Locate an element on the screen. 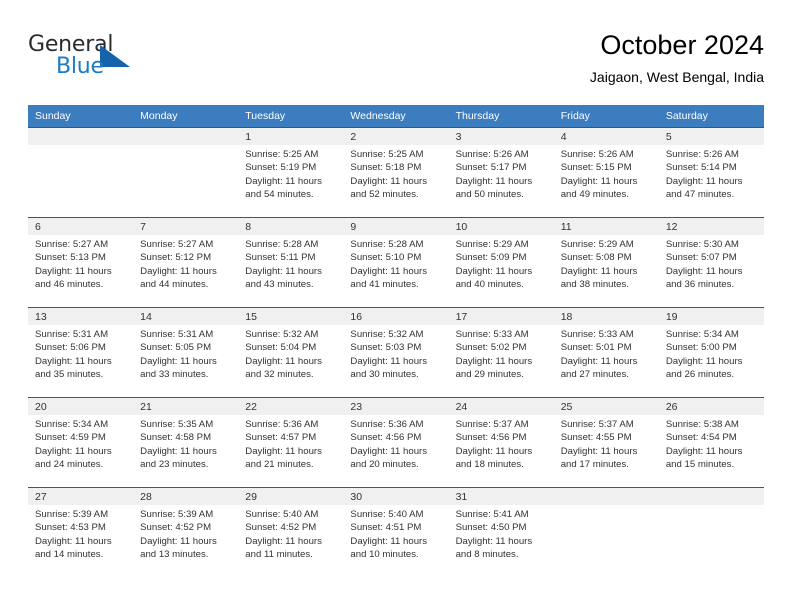 Image resolution: width=792 pixels, height=612 pixels. daylight-text-line2: and 41 minutes. is located at coordinates (384, 285).